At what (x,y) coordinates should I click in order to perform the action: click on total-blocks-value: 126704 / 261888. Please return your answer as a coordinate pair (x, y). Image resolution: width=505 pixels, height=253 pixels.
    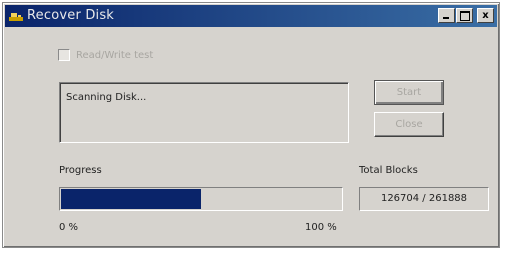
    Looking at the image, I should click on (424, 199).